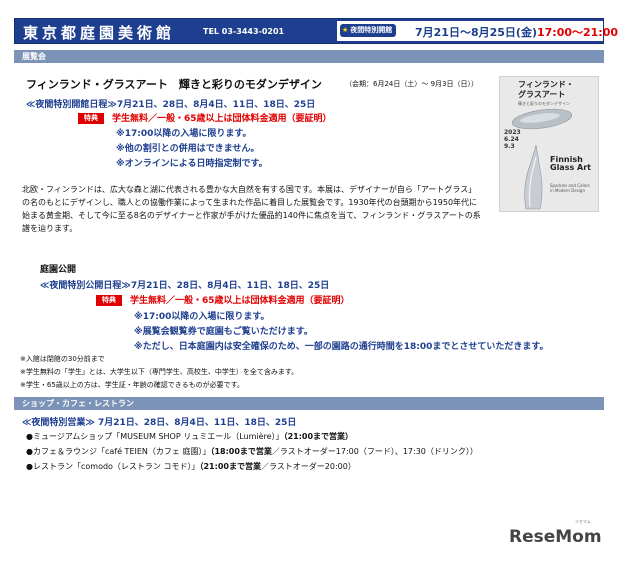 Image resolution: width=619 pixels, height=562 pixels. What do you see at coordinates (570, 163) in the screenshot?
I see `poster-english-title: Finnish Glass Art` at bounding box center [570, 163].